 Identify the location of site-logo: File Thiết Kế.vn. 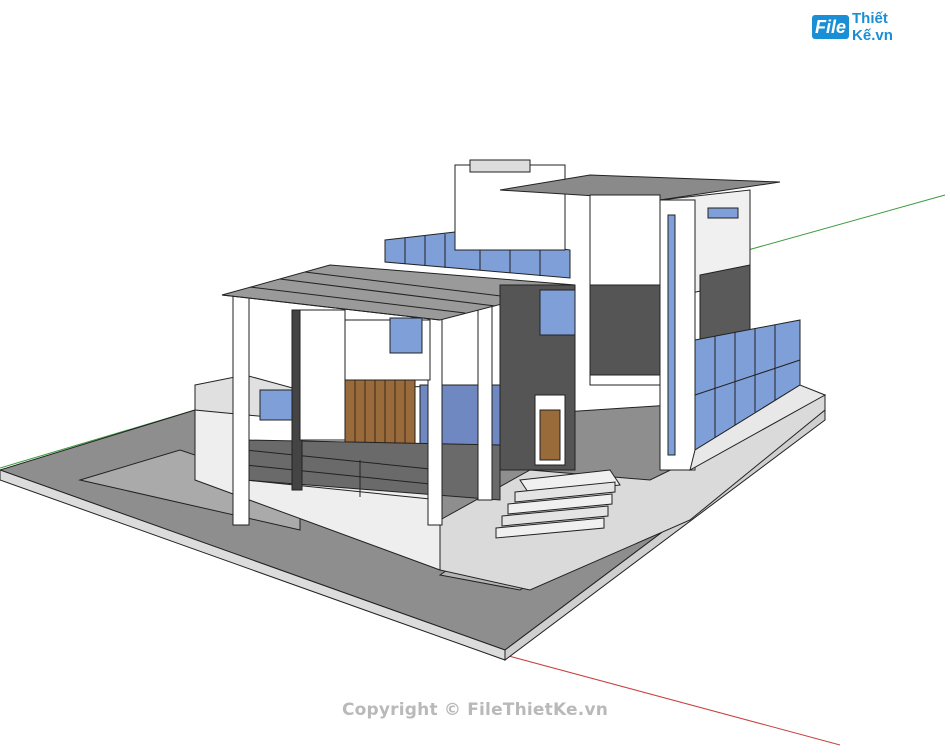
(872, 27).